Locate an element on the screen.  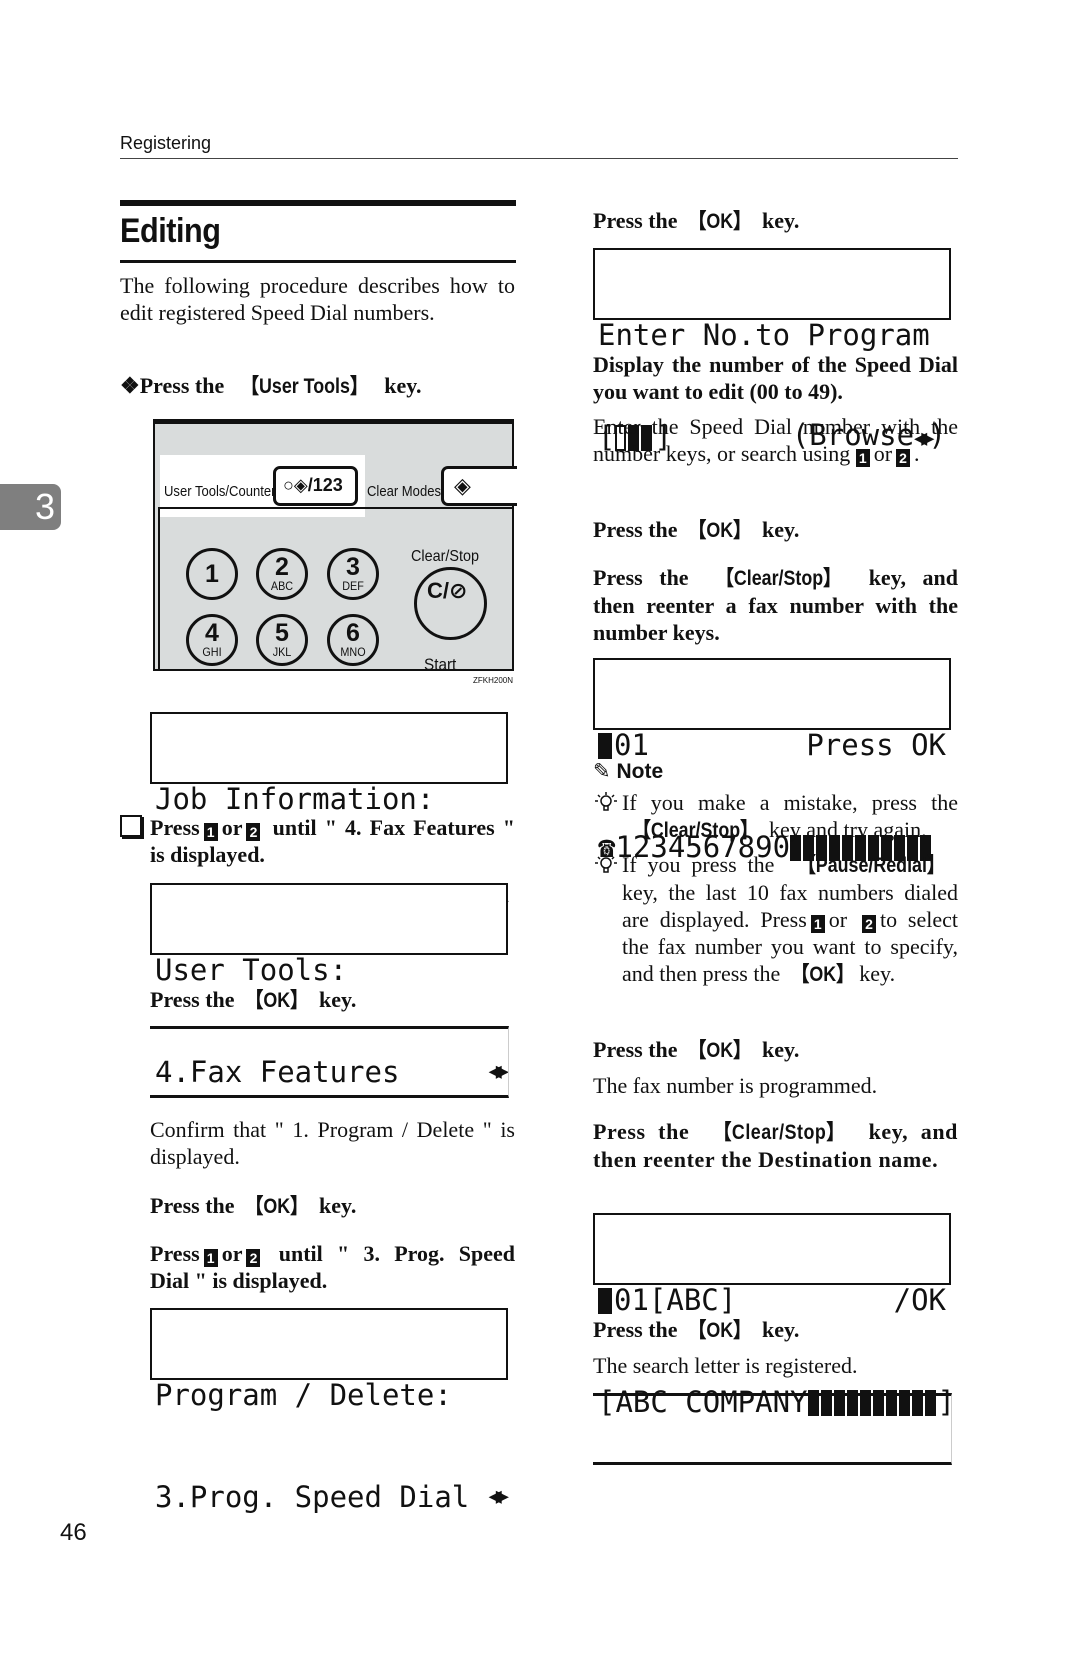
start-label: Start is located at coordinates (440, 664).